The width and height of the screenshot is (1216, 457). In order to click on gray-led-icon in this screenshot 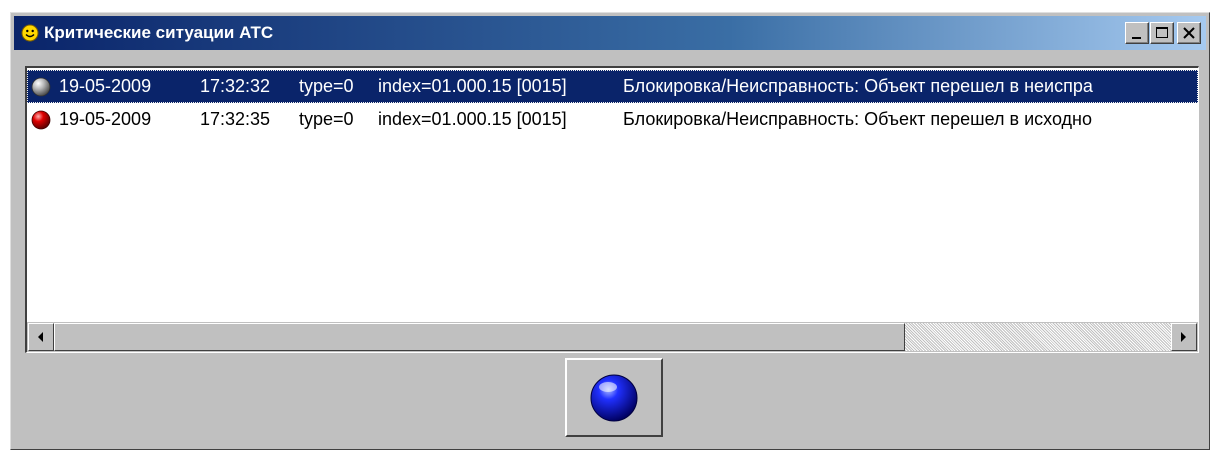, I will do `click(41, 87)`.